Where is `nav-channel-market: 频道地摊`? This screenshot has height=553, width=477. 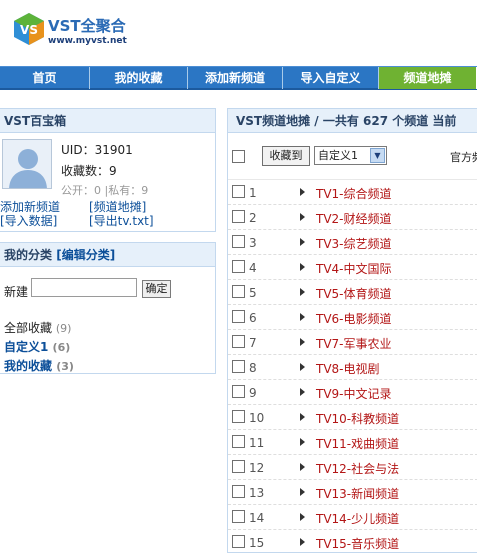 nav-channel-market: 频道地摊 is located at coordinates (428, 78).